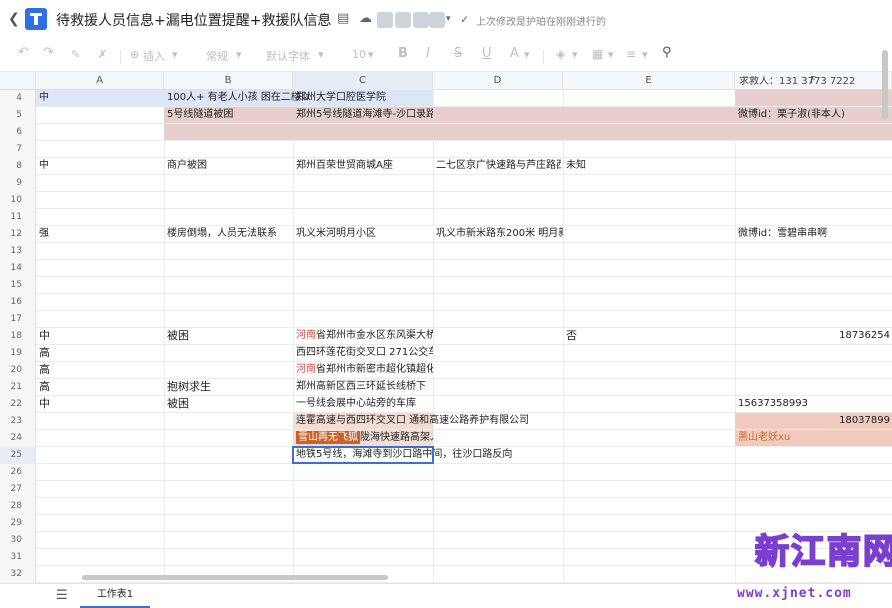 The image size is (892, 608). Describe the element at coordinates (813, 251) in the screenshot. I see `cell-f13` at that location.